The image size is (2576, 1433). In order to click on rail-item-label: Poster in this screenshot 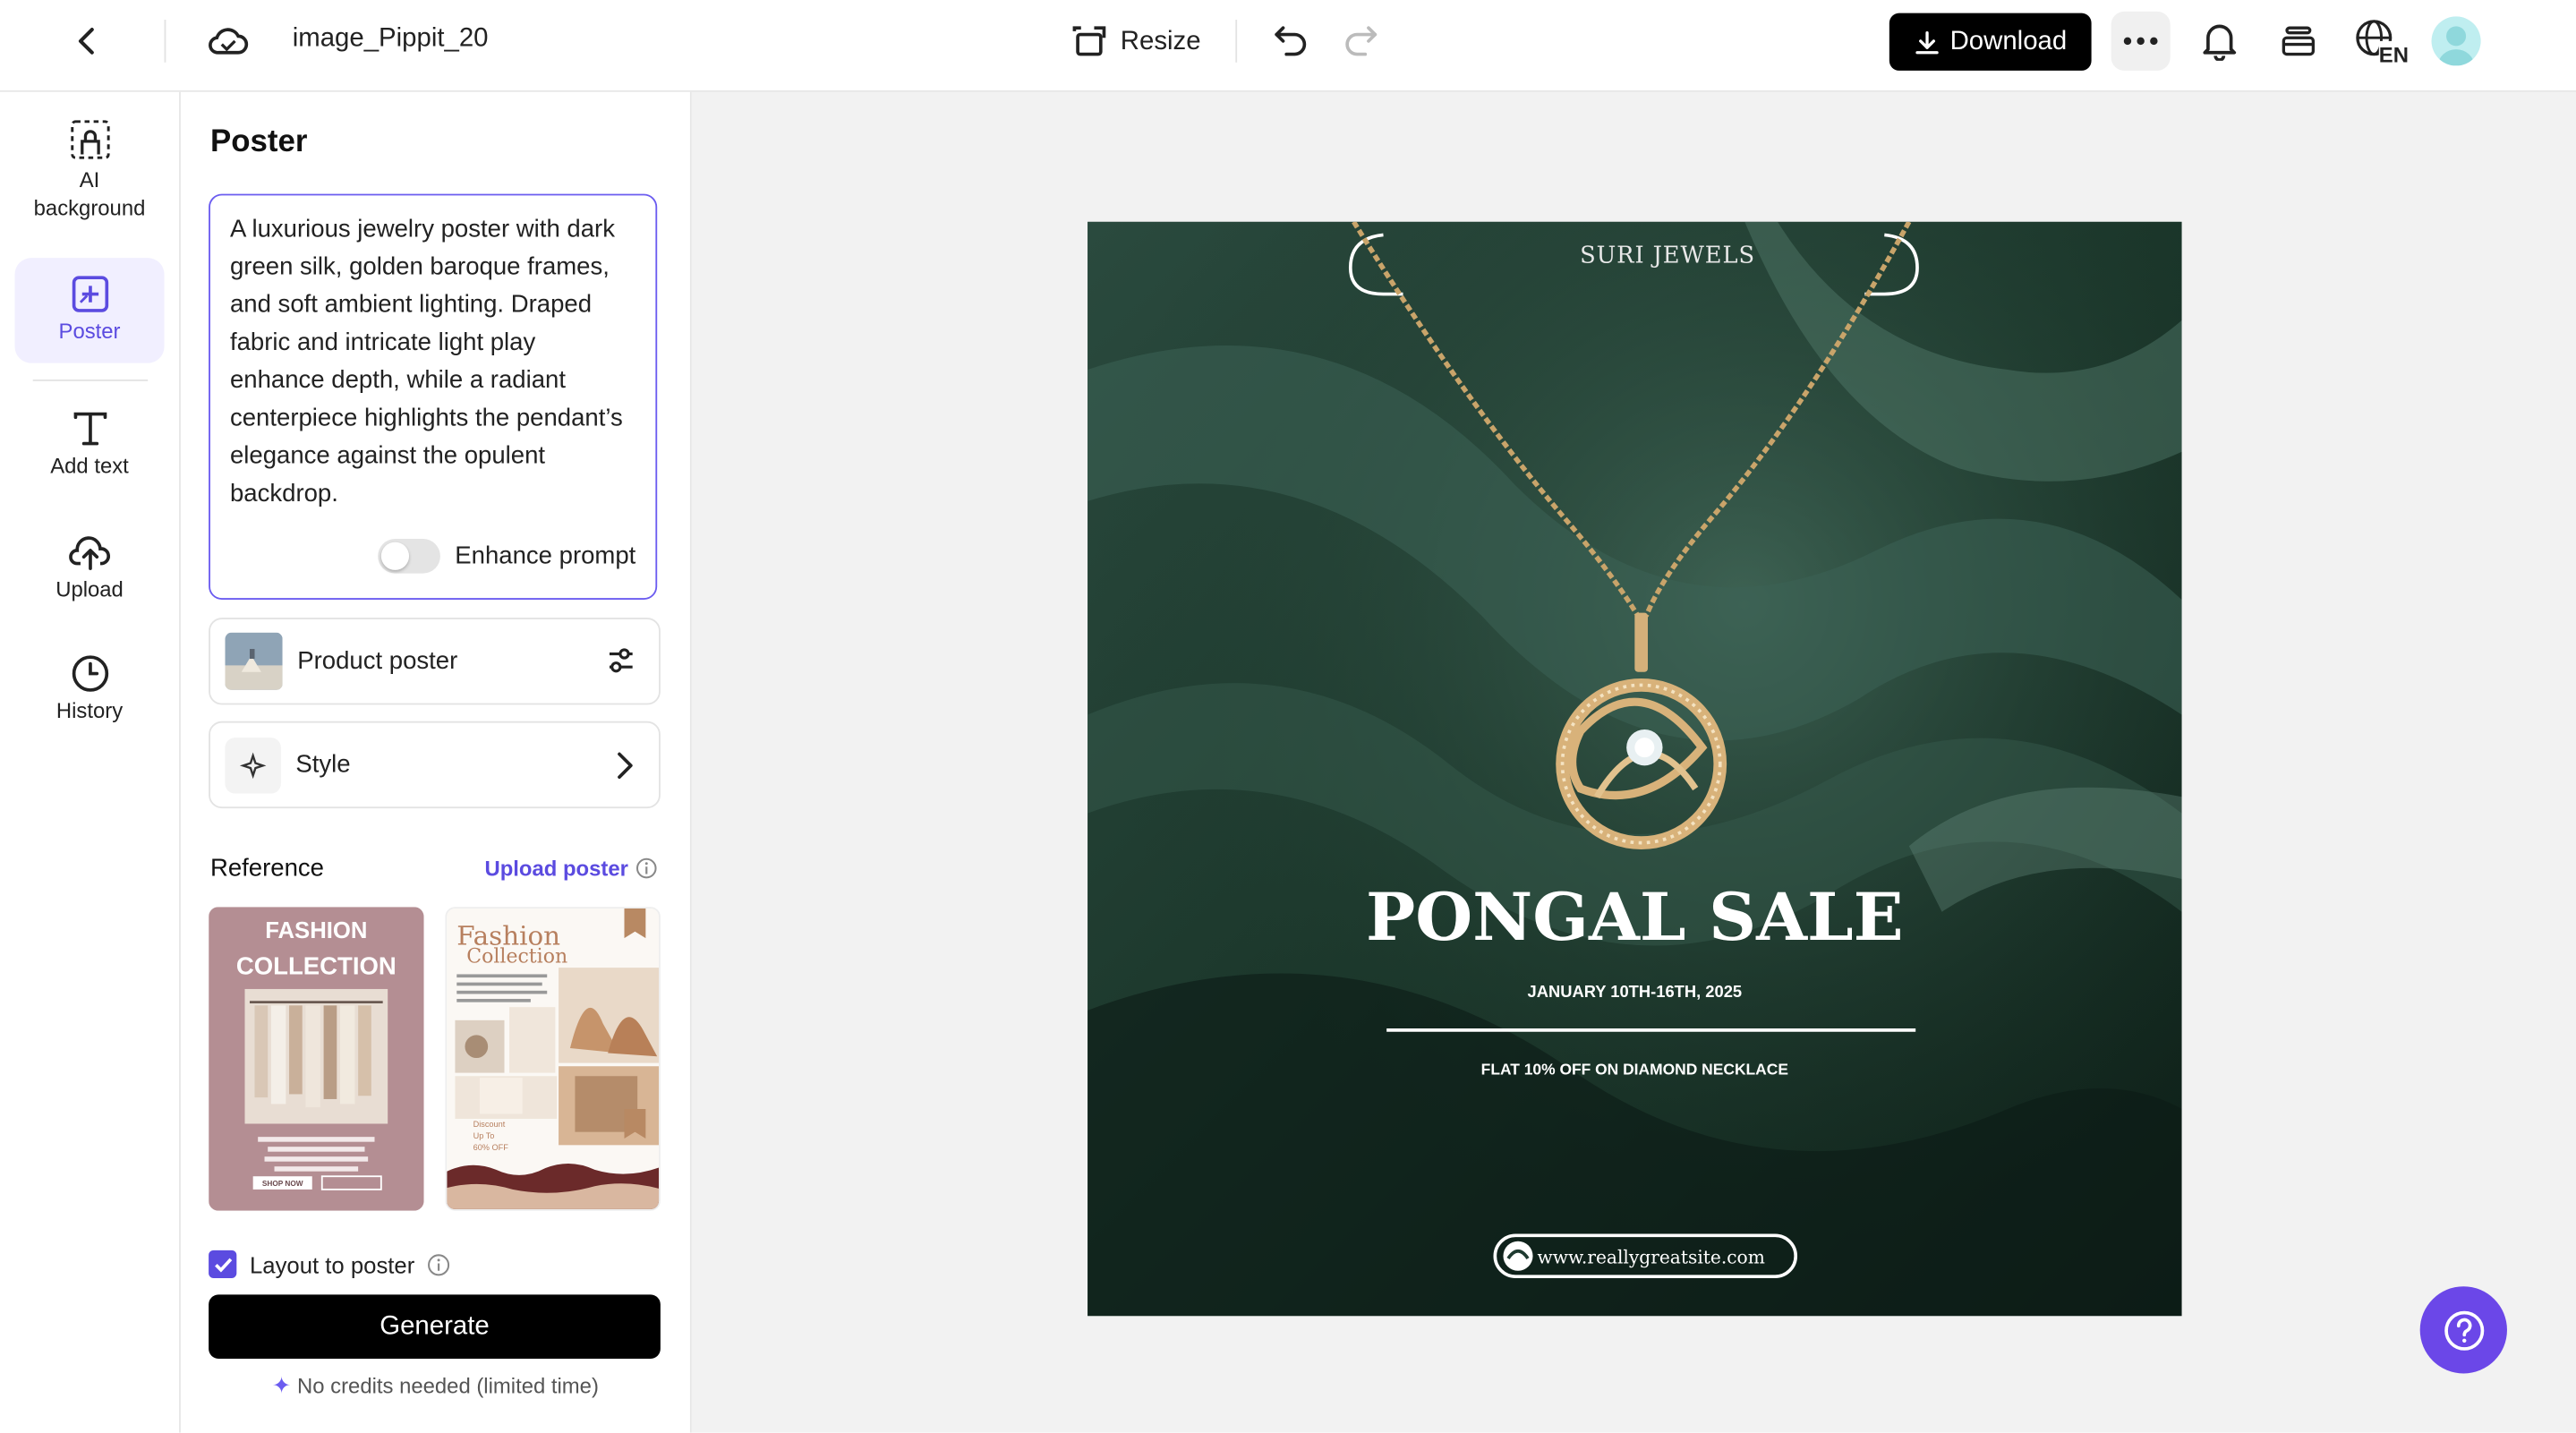, I will do `click(89, 331)`.